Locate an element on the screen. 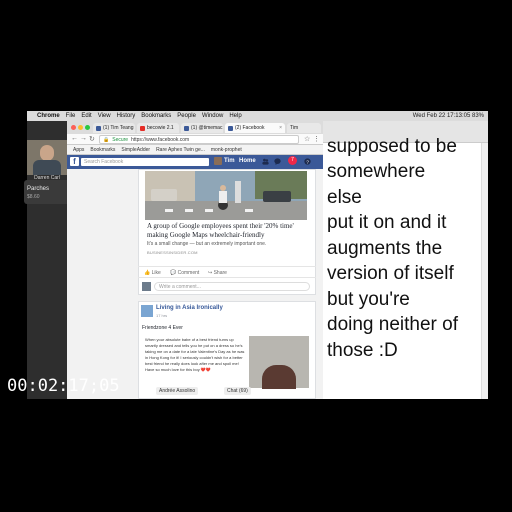 This screenshot has height=512, width=512. menu-item-file: File is located at coordinates (71, 116).